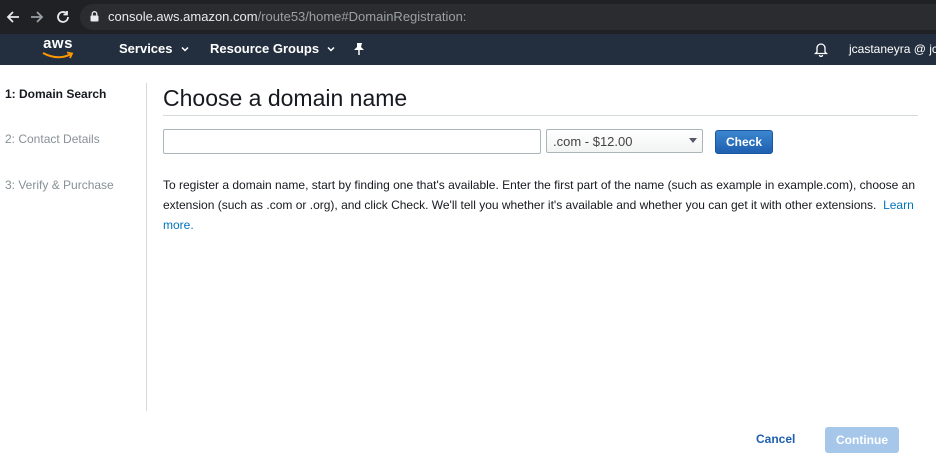 Image resolution: width=936 pixels, height=469 pixels. Describe the element at coordinates (540, 115) in the screenshot. I see `title-divider` at that location.